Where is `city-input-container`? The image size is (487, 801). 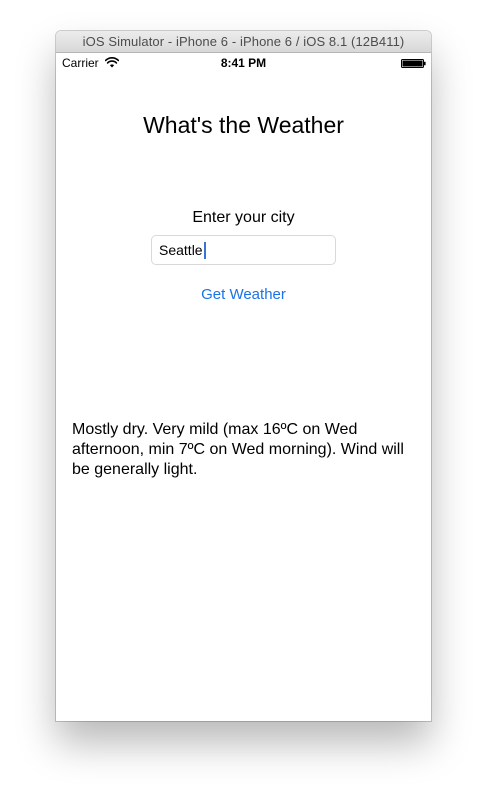
city-input-container is located at coordinates (243, 250).